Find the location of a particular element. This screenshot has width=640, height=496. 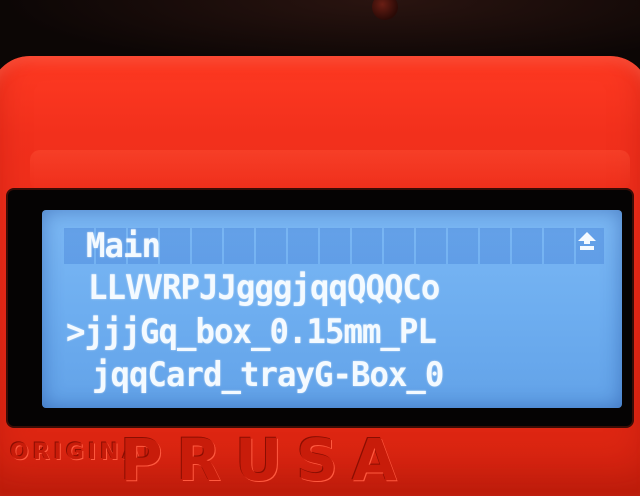

lcd-row-title: Main is located at coordinates (341, 246).